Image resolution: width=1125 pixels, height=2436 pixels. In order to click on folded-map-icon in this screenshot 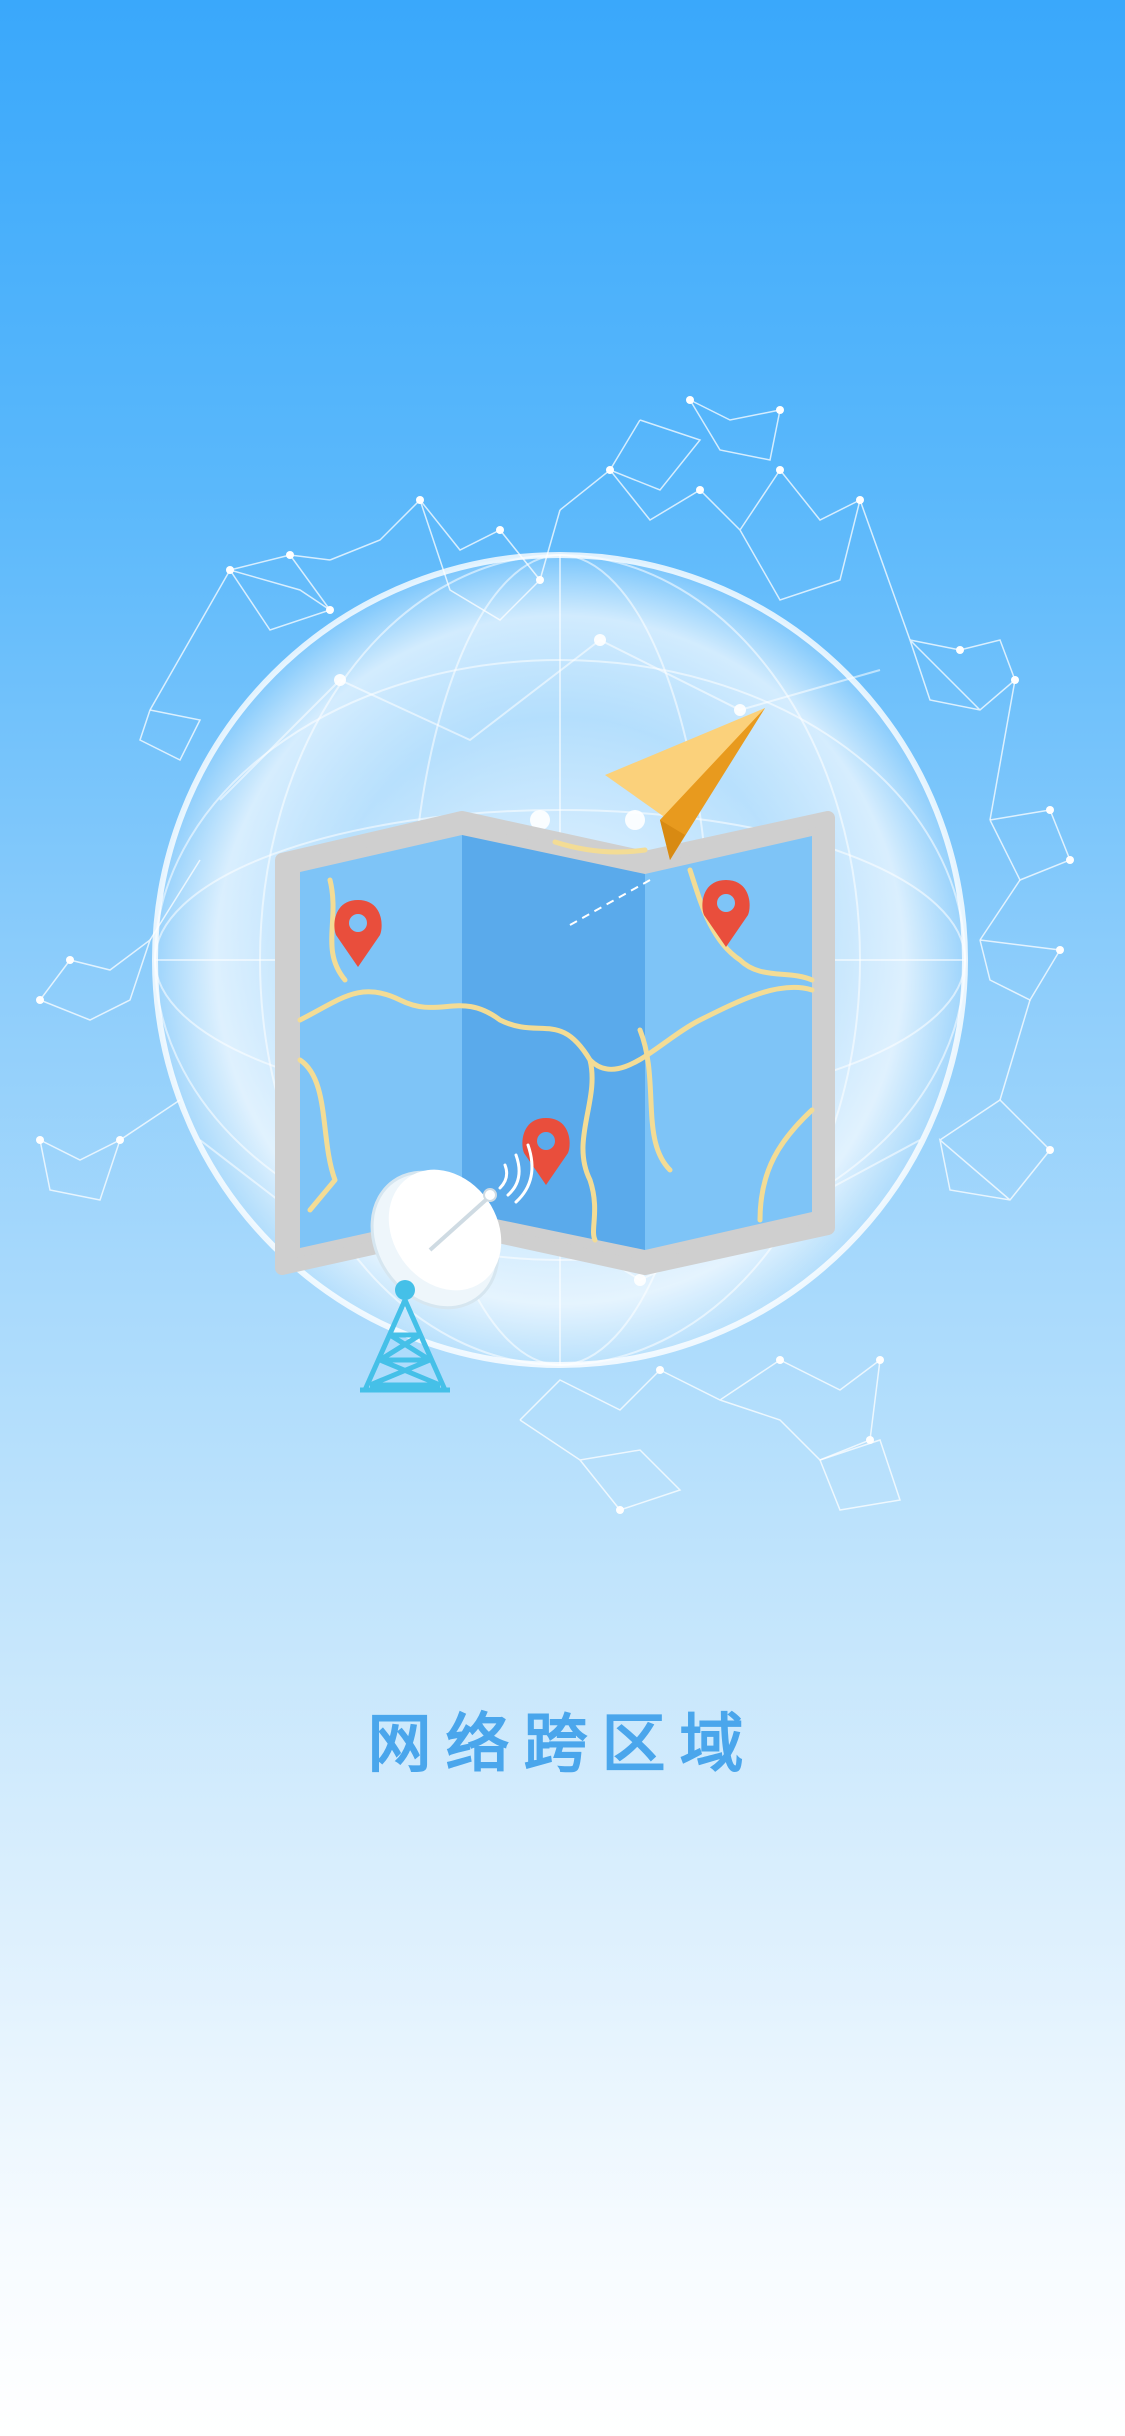, I will do `click(555, 1043)`.